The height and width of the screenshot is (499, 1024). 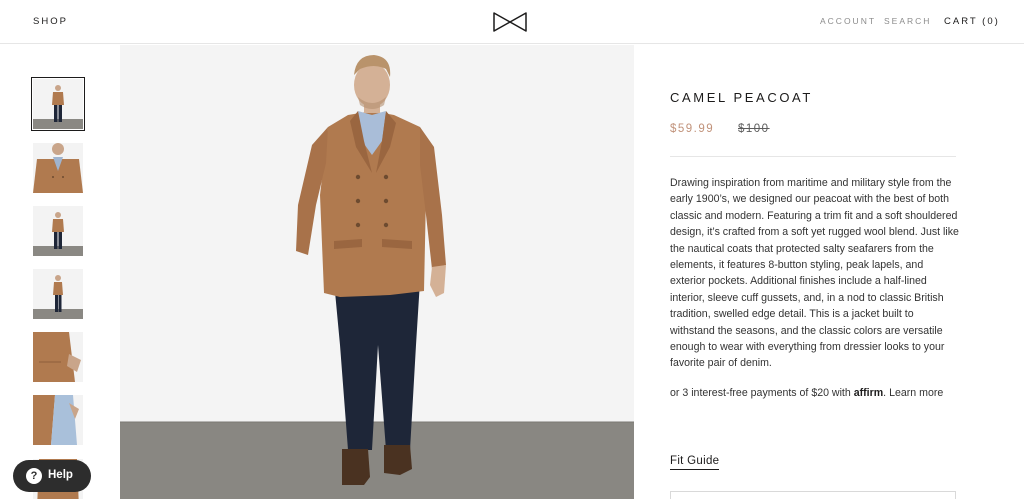 I want to click on thumbnail-full-body-side, so click(x=58, y=294).